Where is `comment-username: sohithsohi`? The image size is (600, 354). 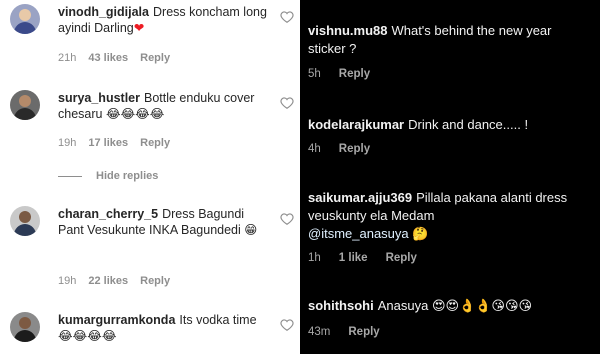 comment-username: sohithsohi is located at coordinates (341, 305).